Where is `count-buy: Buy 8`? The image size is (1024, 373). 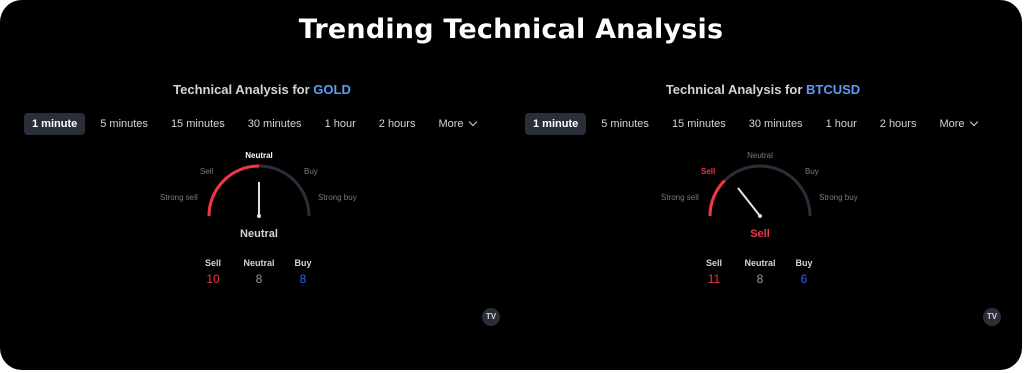 count-buy: Buy 8 is located at coordinates (303, 272).